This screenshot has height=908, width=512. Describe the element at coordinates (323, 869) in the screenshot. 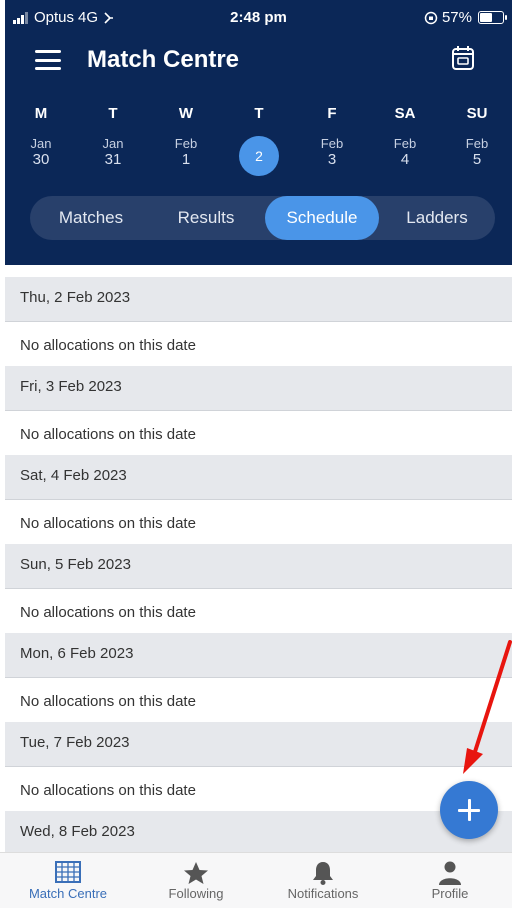

I see `bell-icon` at that location.